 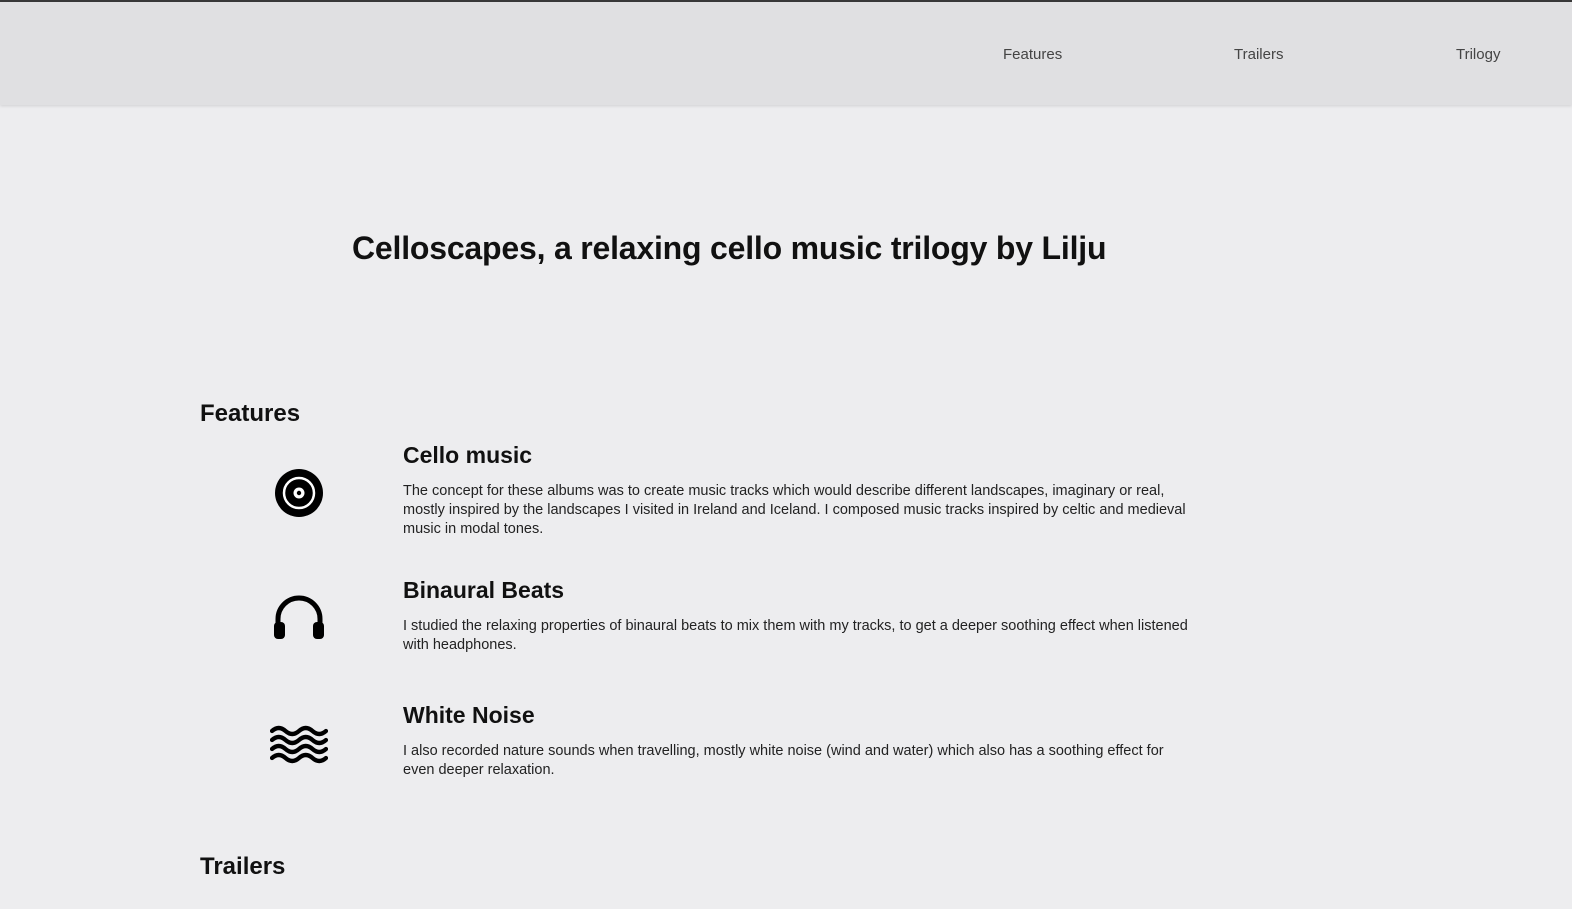 What do you see at coordinates (250, 413) in the screenshot?
I see `features-heading: Features` at bounding box center [250, 413].